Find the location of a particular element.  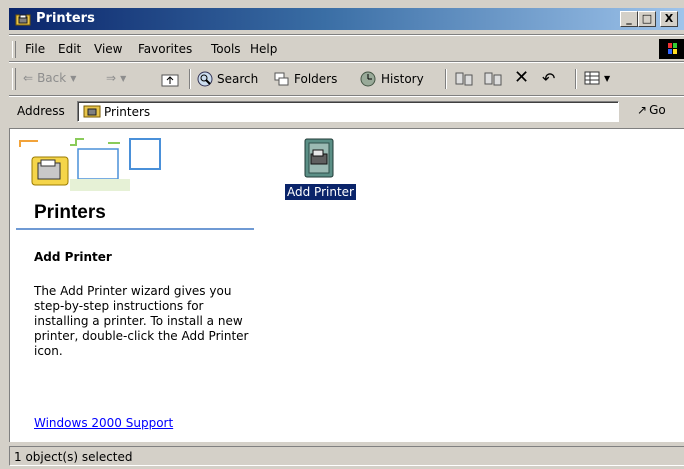

page-title: Printers is located at coordinates (70, 212).